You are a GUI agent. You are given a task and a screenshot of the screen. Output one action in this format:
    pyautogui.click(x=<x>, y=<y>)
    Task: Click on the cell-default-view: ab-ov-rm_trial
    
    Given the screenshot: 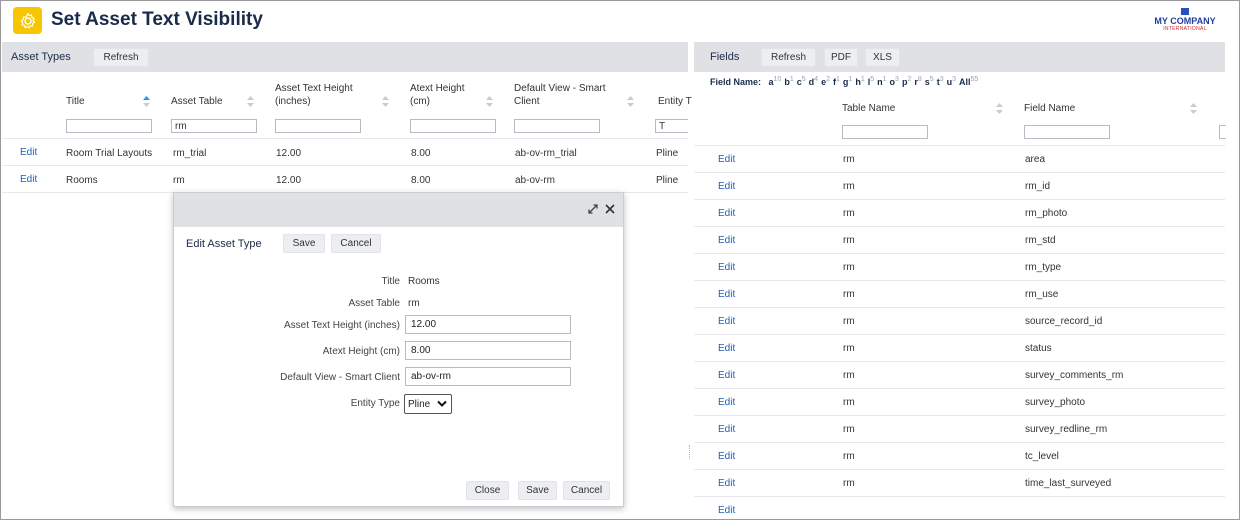 What is the action you would take?
    pyautogui.click(x=546, y=153)
    